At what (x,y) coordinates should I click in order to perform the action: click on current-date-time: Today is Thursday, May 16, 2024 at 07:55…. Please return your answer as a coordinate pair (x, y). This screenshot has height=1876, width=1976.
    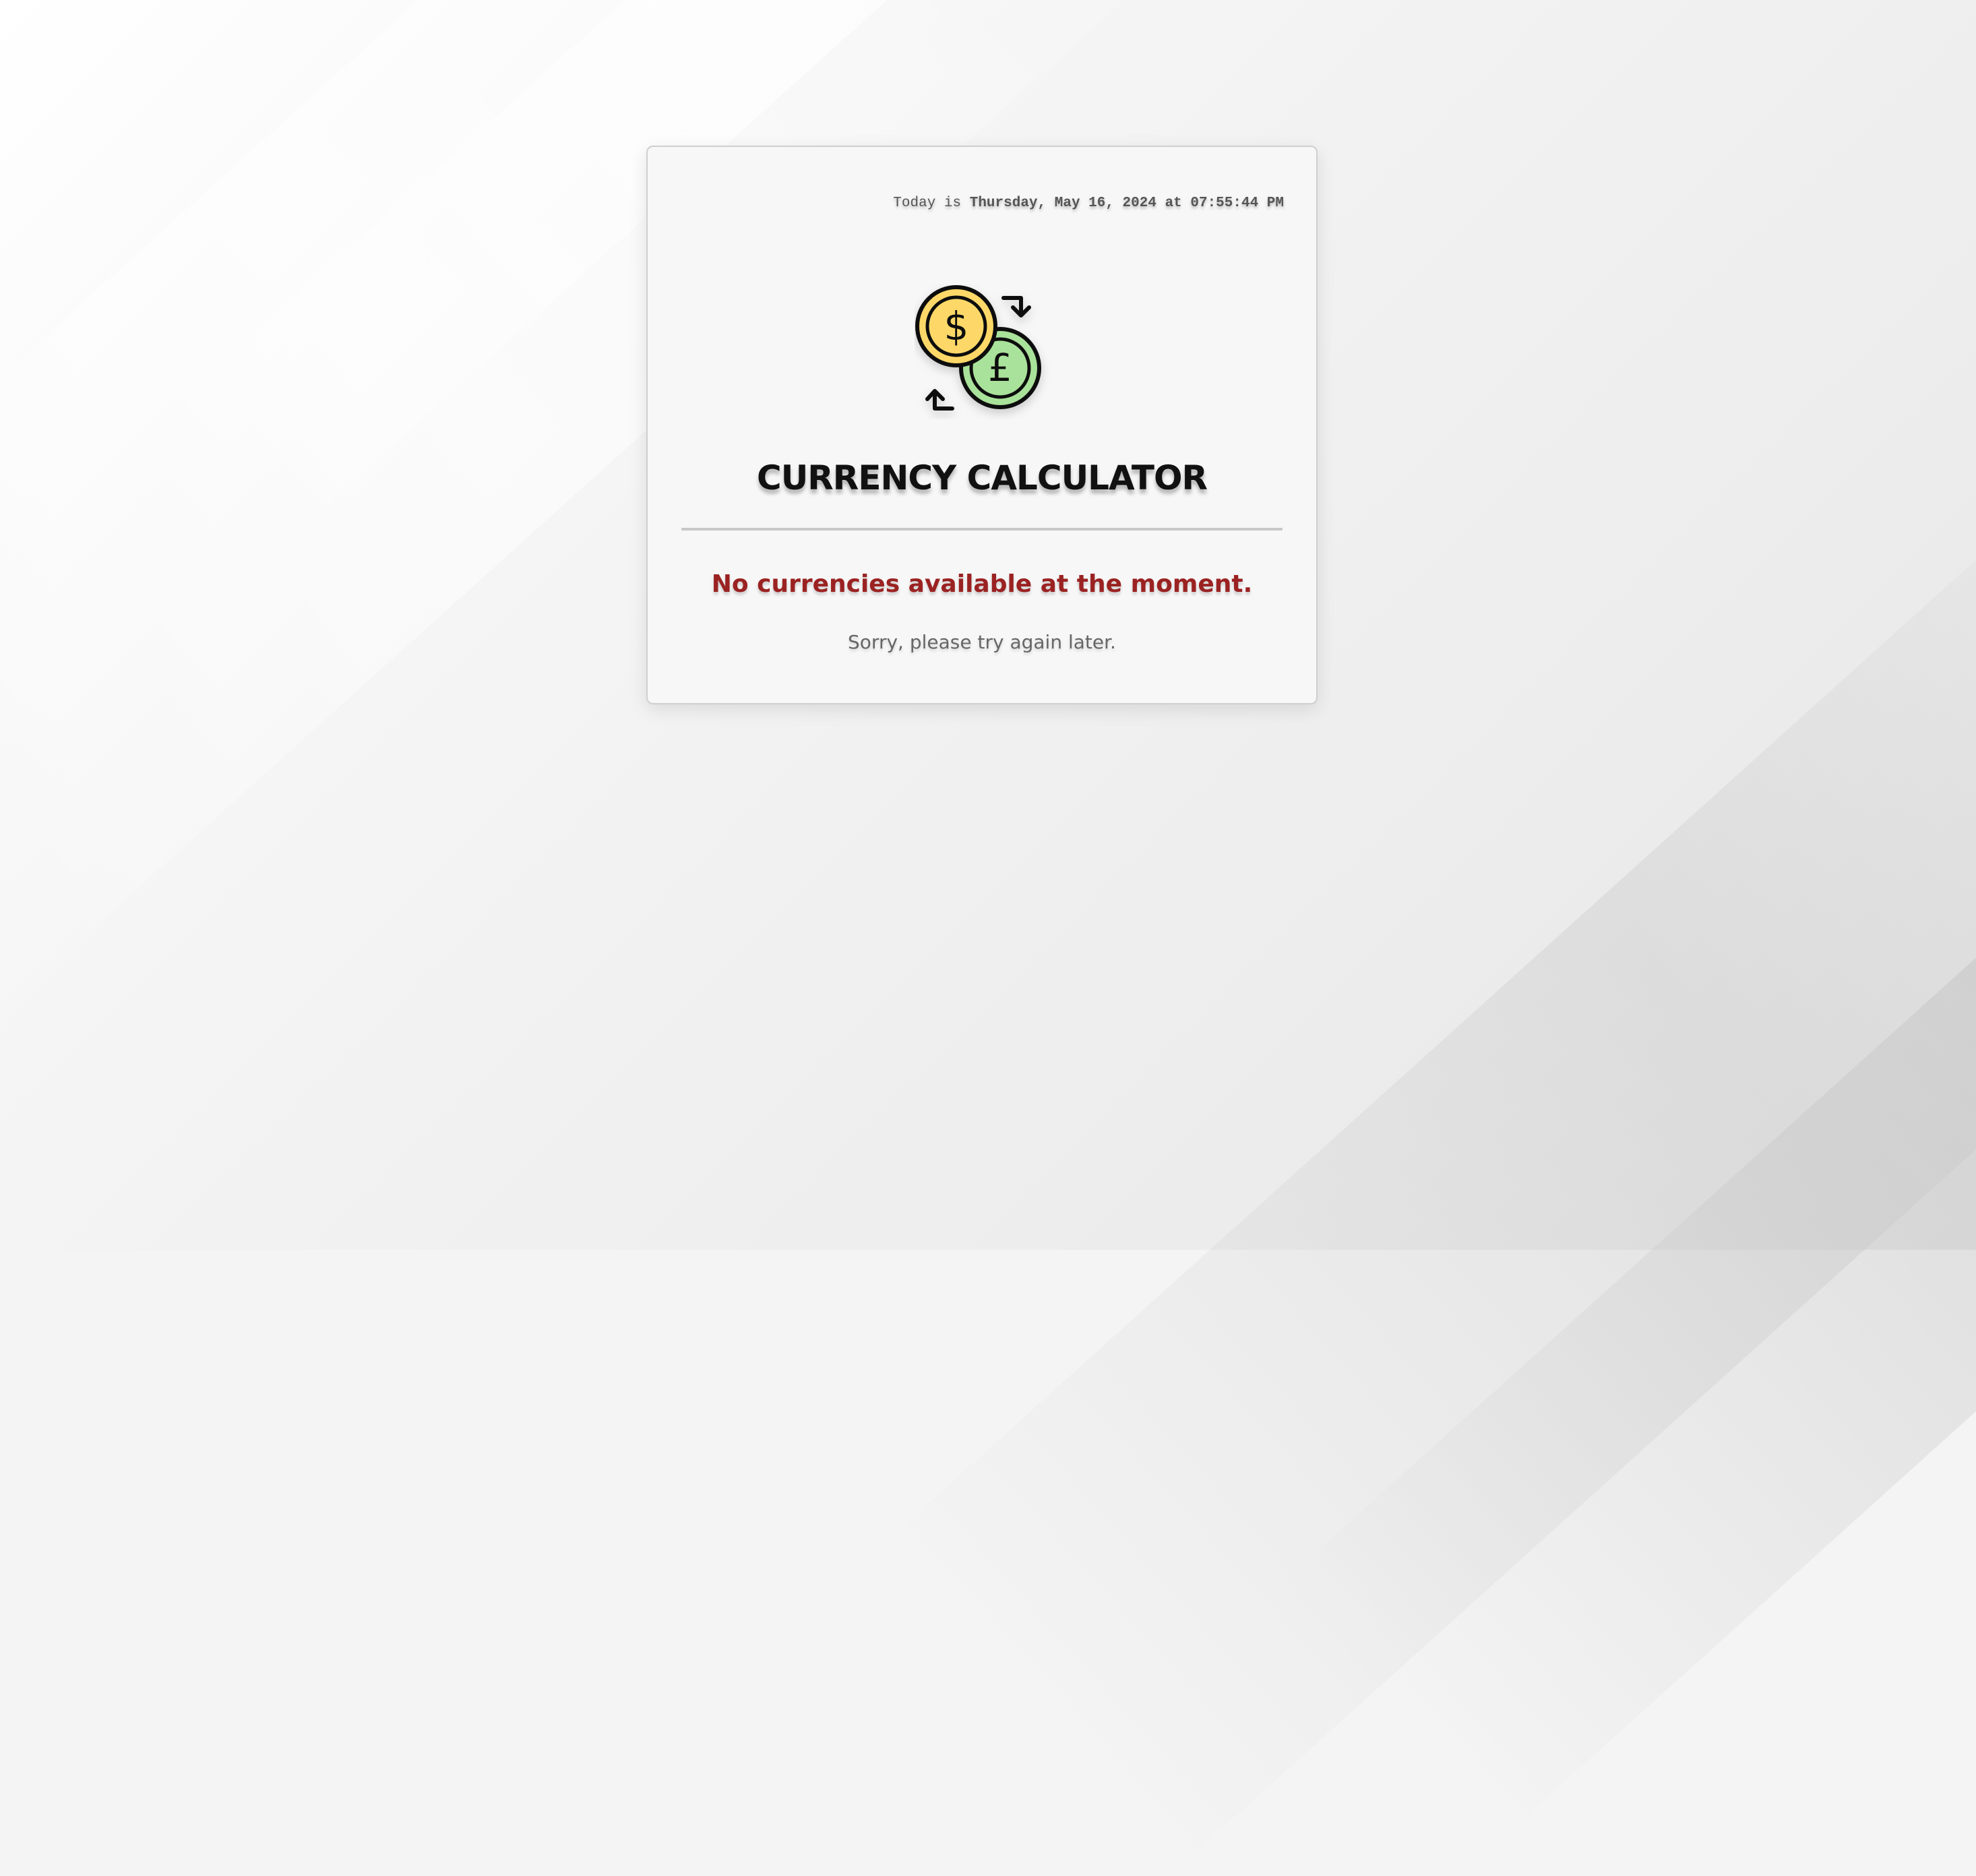
    Looking at the image, I should click on (1088, 203).